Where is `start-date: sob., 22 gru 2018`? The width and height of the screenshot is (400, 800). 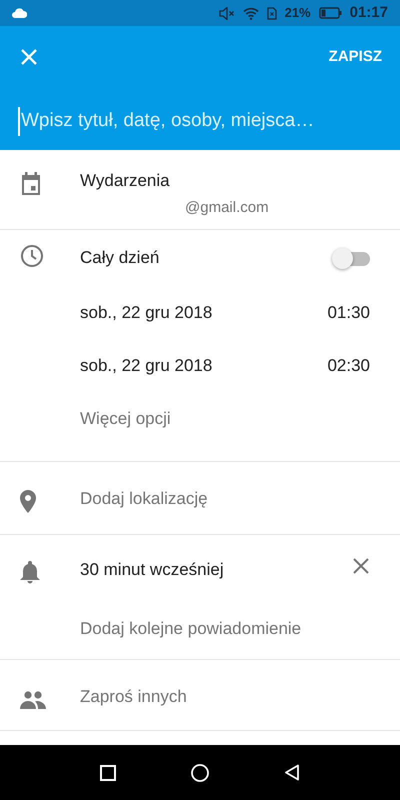 start-date: sob., 22 gru 2018 is located at coordinates (146, 313).